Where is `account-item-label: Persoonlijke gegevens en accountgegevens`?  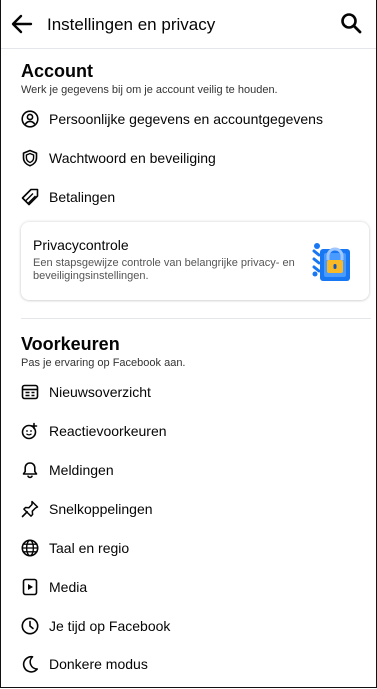 account-item-label: Persoonlijke gegevens en accountgegevens is located at coordinates (186, 119).